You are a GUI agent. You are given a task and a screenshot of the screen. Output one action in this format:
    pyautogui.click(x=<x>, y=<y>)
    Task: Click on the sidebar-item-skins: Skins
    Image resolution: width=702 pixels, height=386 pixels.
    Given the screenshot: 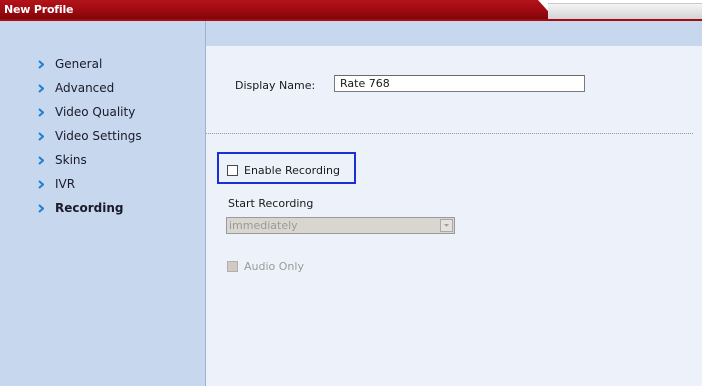 What is the action you would take?
    pyautogui.click(x=89, y=160)
    